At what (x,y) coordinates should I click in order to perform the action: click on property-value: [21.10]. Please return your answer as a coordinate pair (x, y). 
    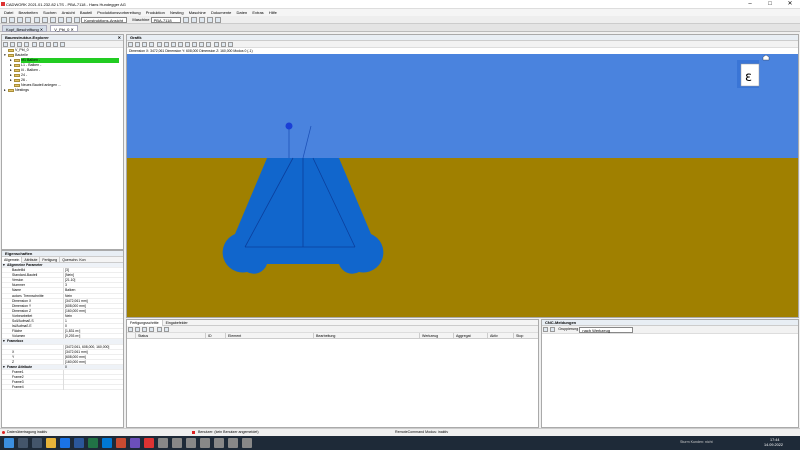
    Looking at the image, I should click on (70, 280).